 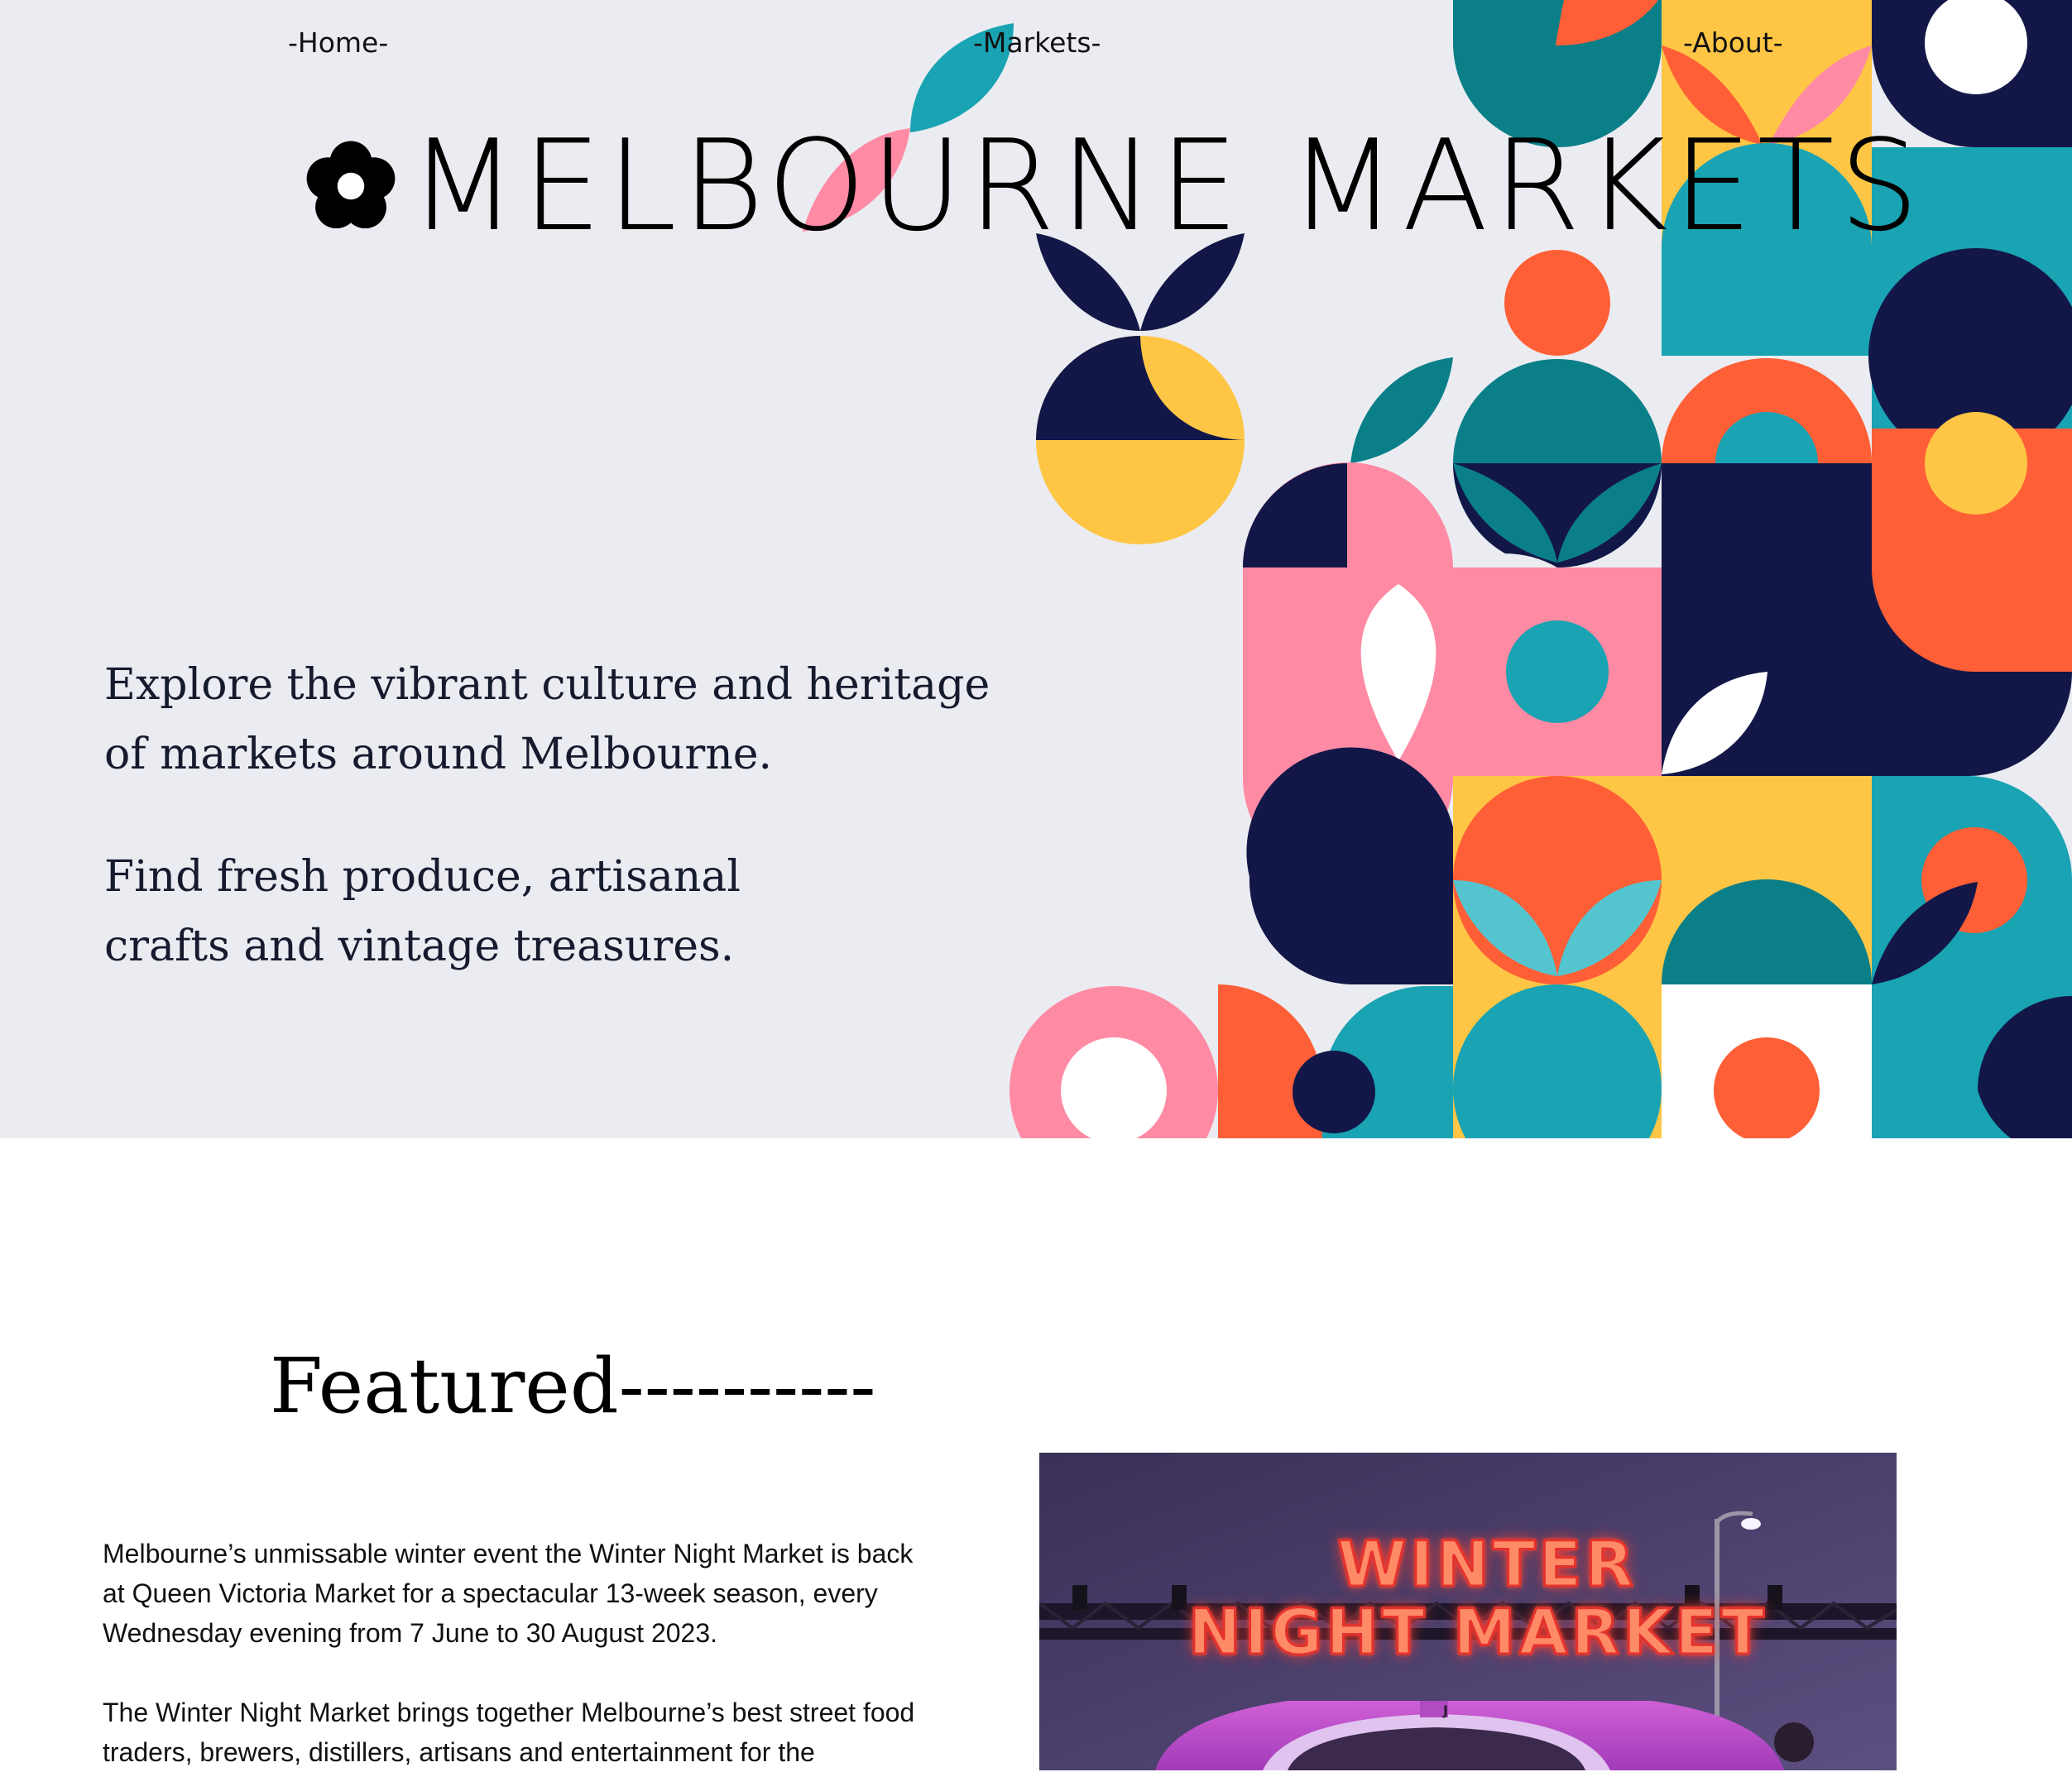 I want to click on sign-night-market-text: NIGHT MARKET, so click(x=1477, y=1632).